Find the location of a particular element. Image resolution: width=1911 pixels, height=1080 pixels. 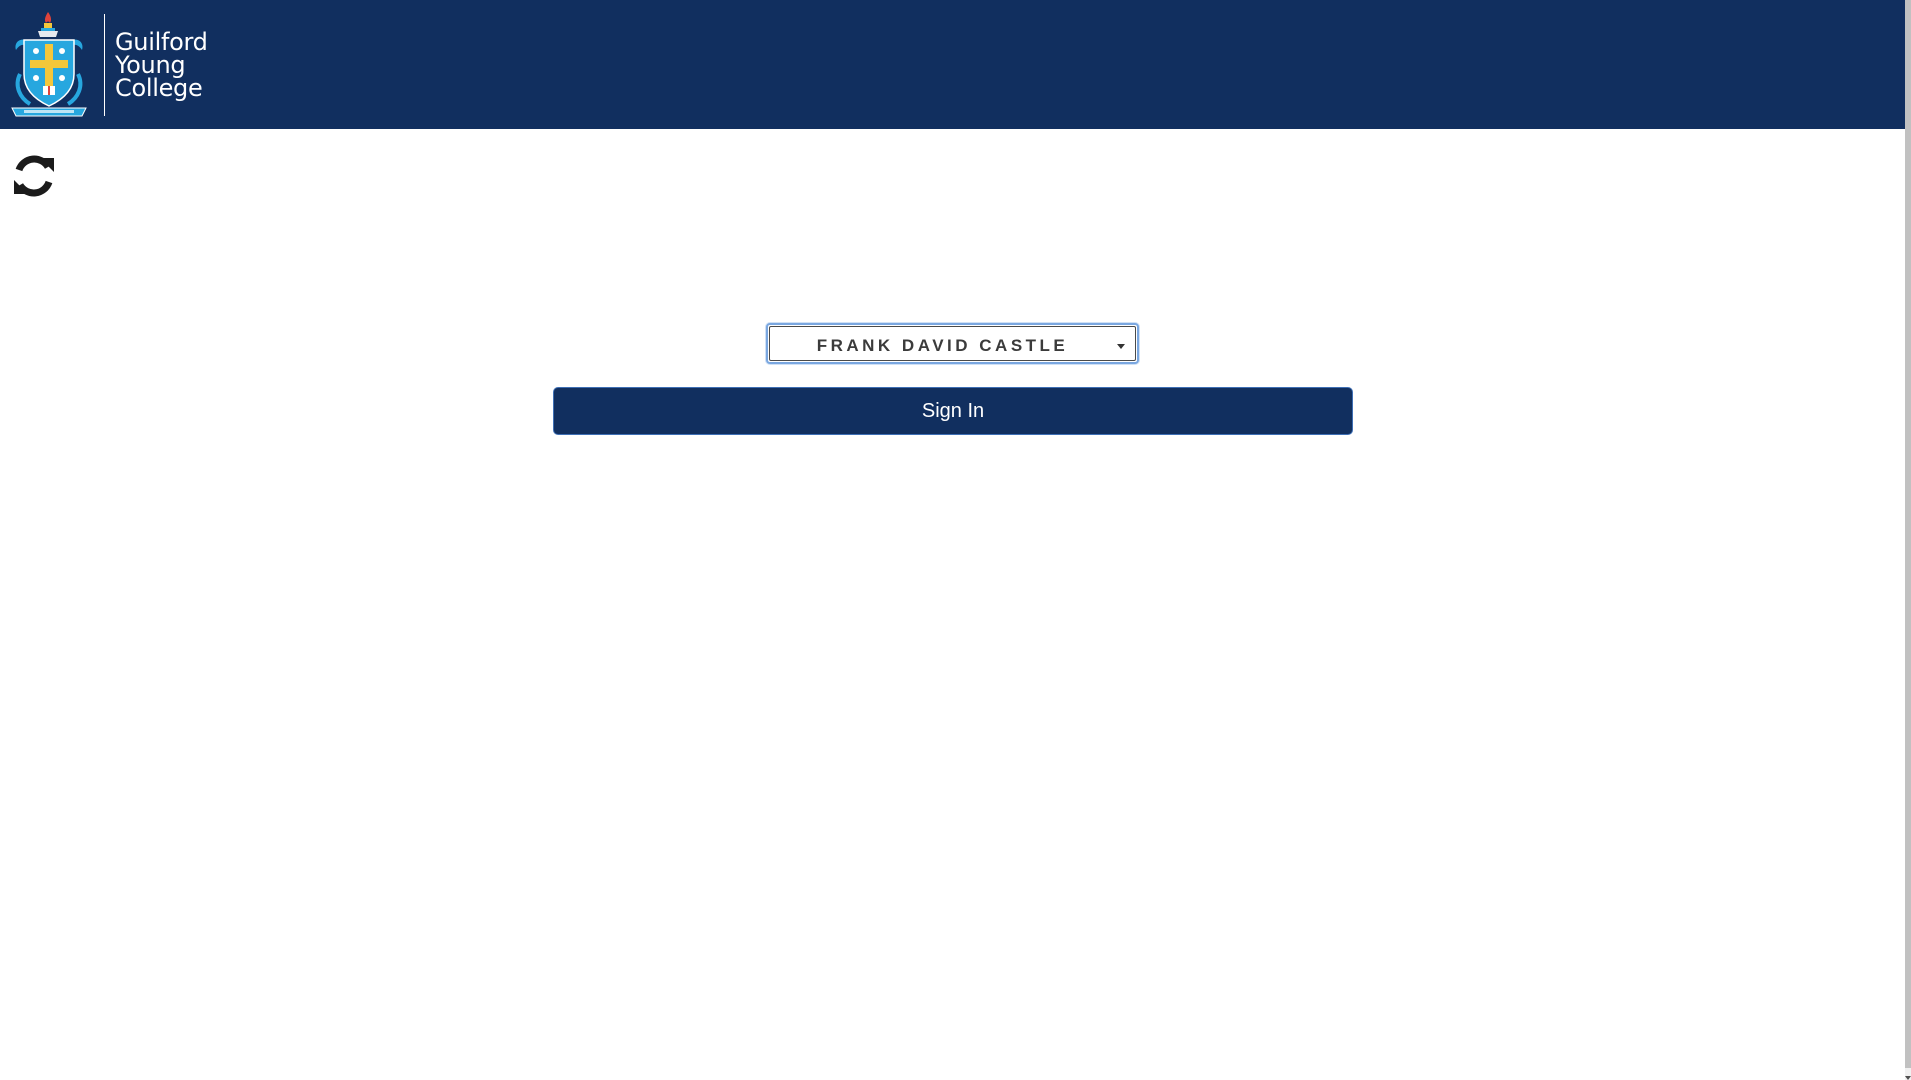

app-header: Guilford Young College is located at coordinates (952, 64).